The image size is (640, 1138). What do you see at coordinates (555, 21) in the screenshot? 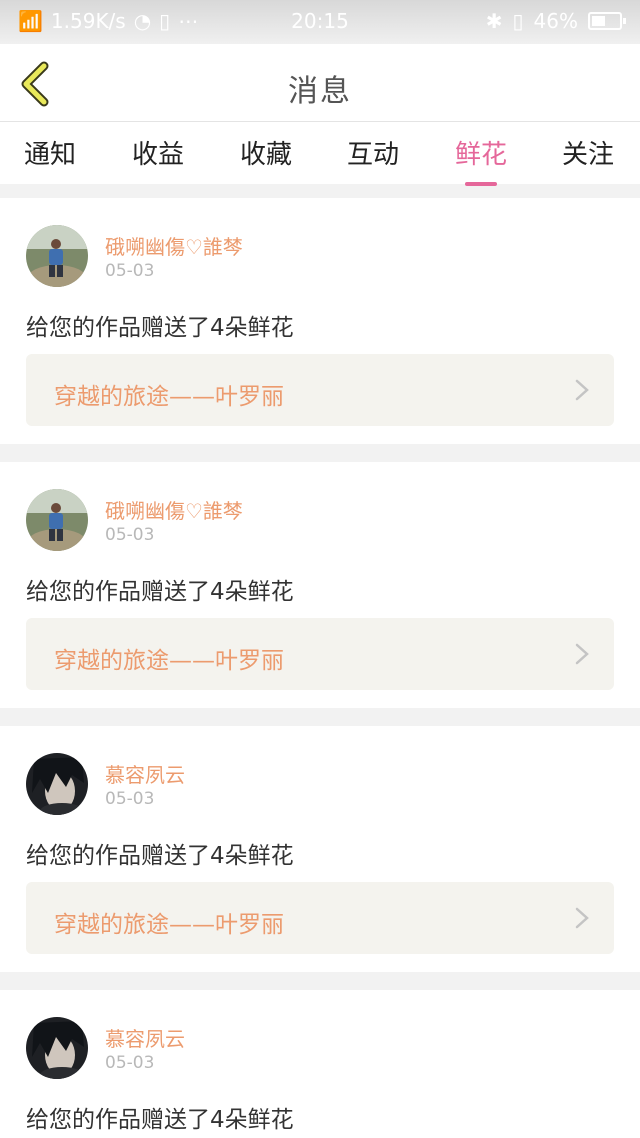
I see `battery-percent: 46%` at bounding box center [555, 21].